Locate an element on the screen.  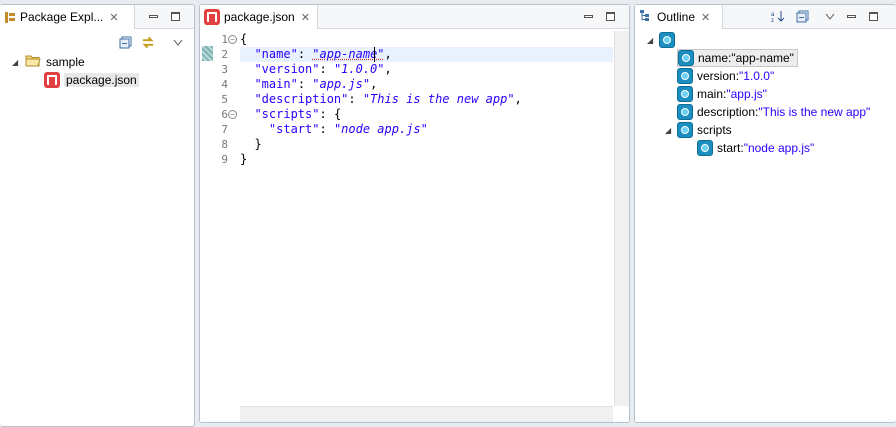
code-line: { is located at coordinates (426, 39).